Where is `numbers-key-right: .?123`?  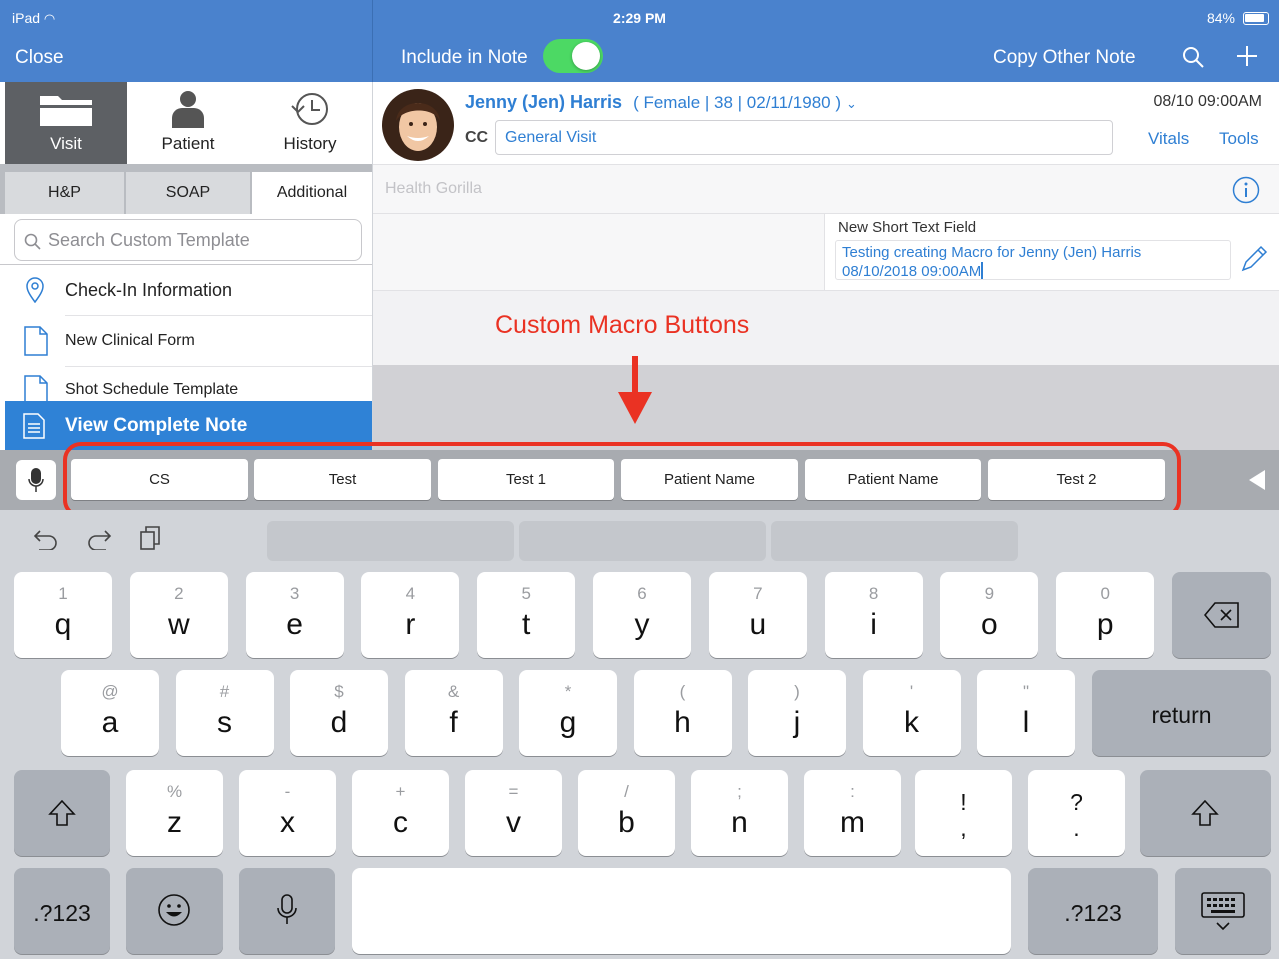
numbers-key-right: .?123 is located at coordinates (1093, 911).